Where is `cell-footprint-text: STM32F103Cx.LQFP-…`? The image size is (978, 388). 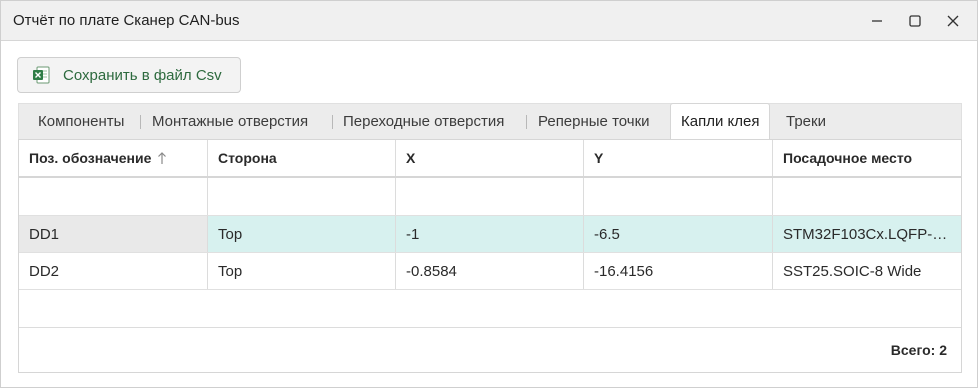 cell-footprint-text: STM32F103Cx.LQFP-… is located at coordinates (865, 234).